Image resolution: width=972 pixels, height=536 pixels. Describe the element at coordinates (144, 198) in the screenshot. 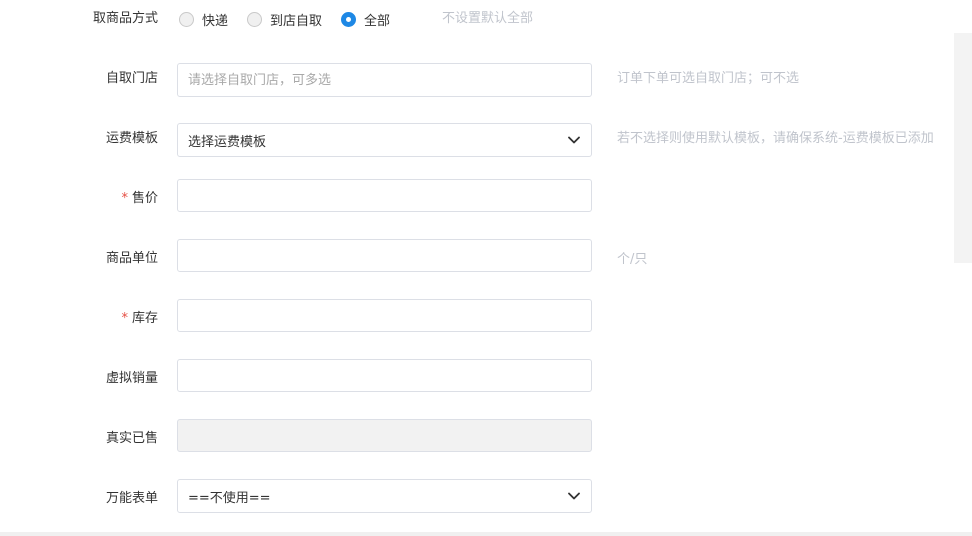

I see `price-label-text: 售价` at that location.